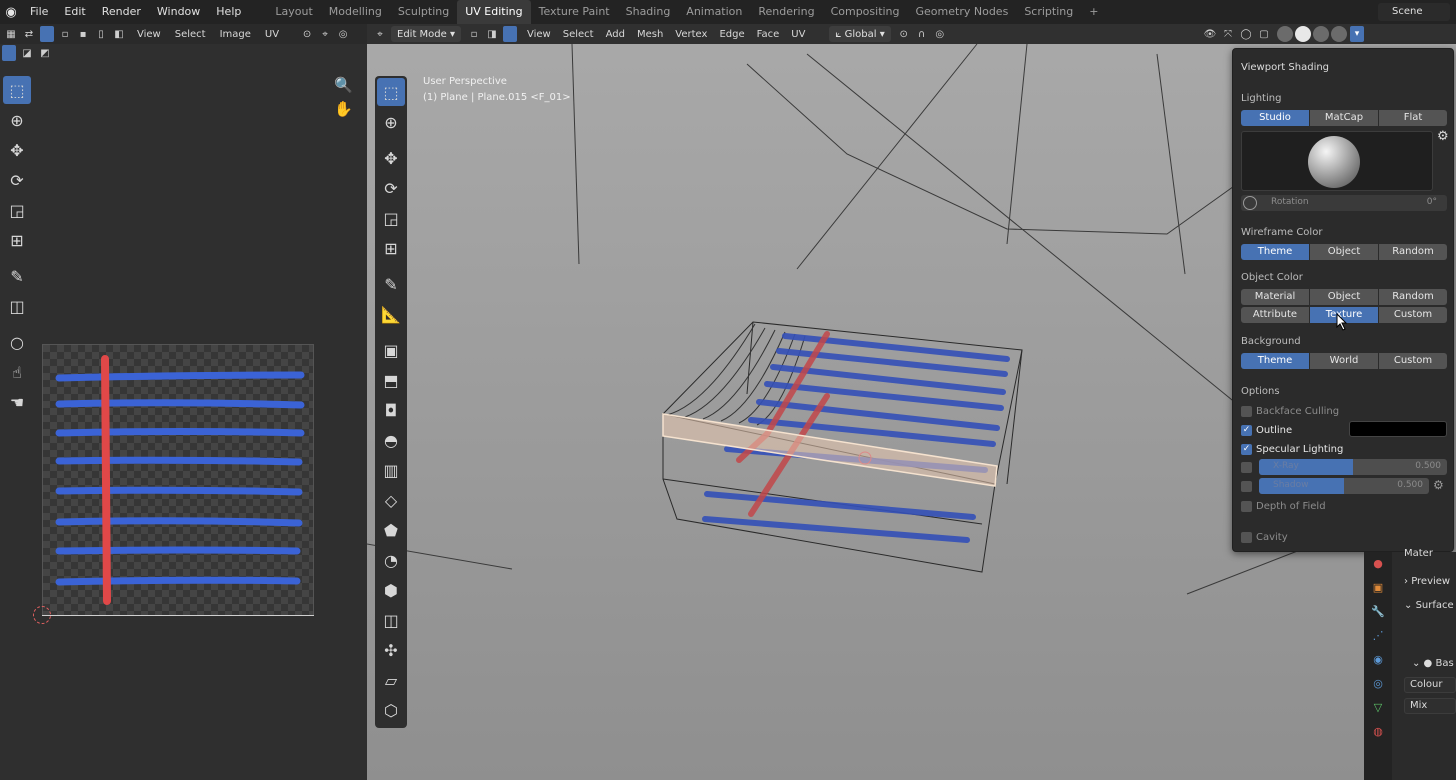 The image size is (1456, 780). Describe the element at coordinates (17, 210) in the screenshot. I see `scale-icon: ◲` at that location.